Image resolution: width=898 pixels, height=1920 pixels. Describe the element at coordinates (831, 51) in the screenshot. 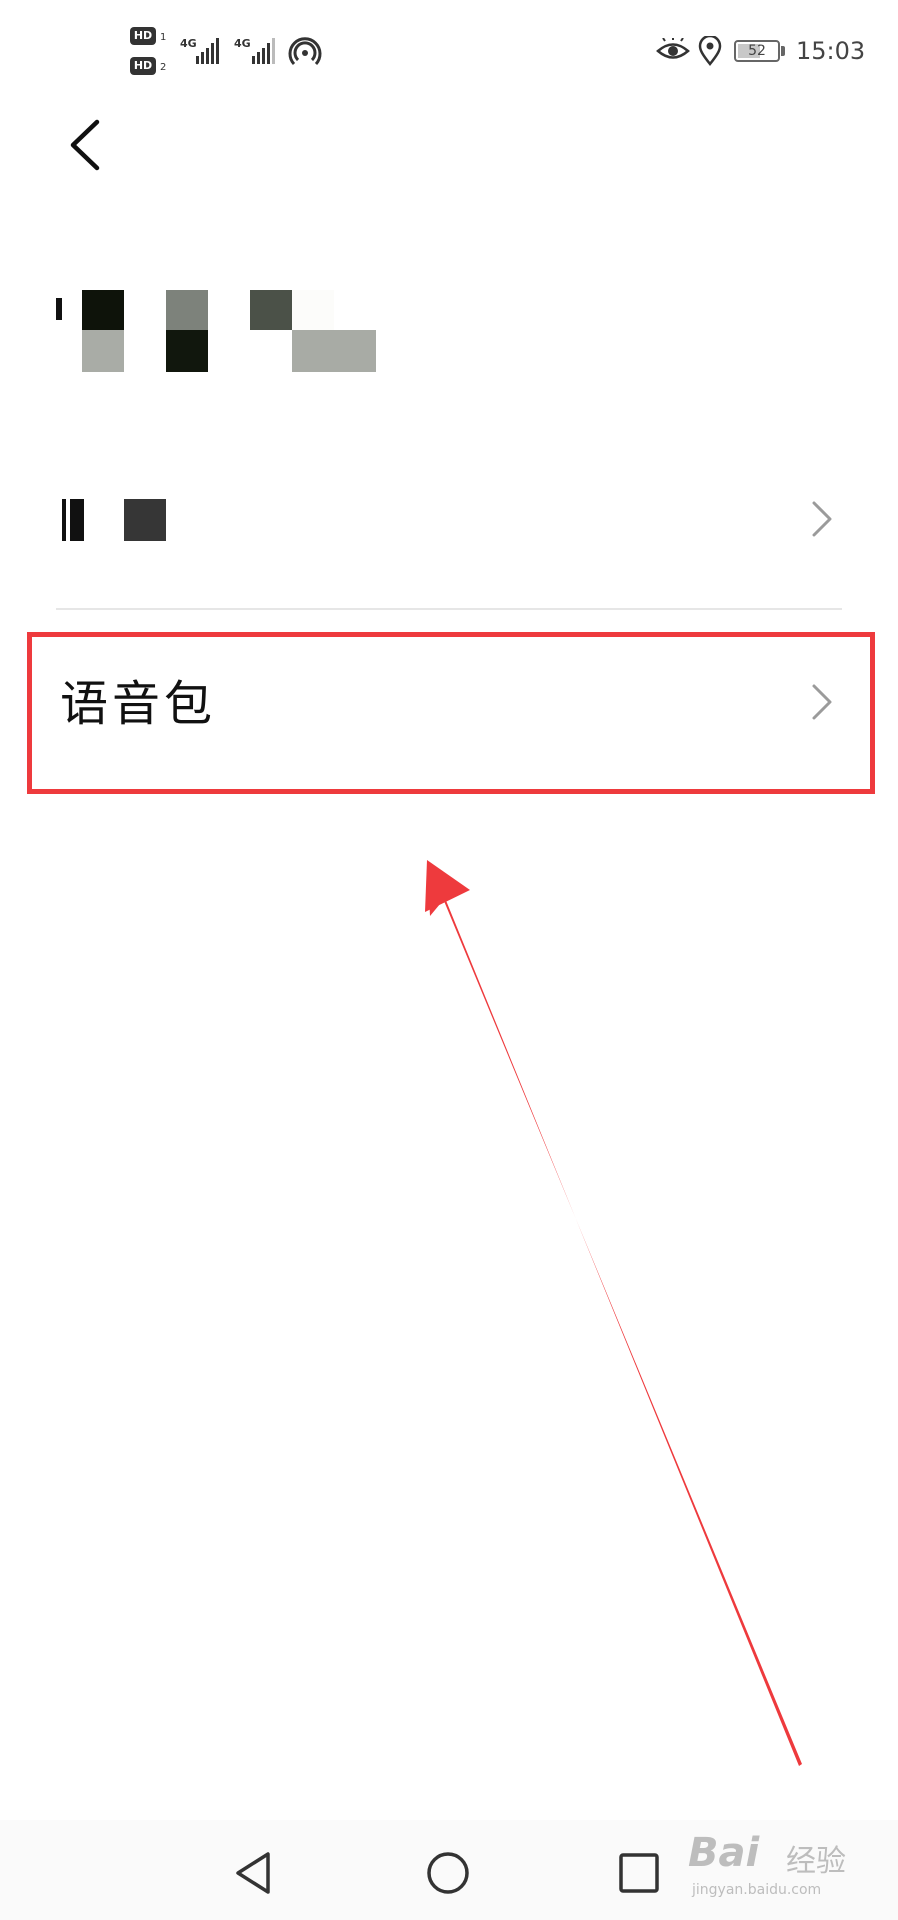

I see `clock: 15:03` at that location.